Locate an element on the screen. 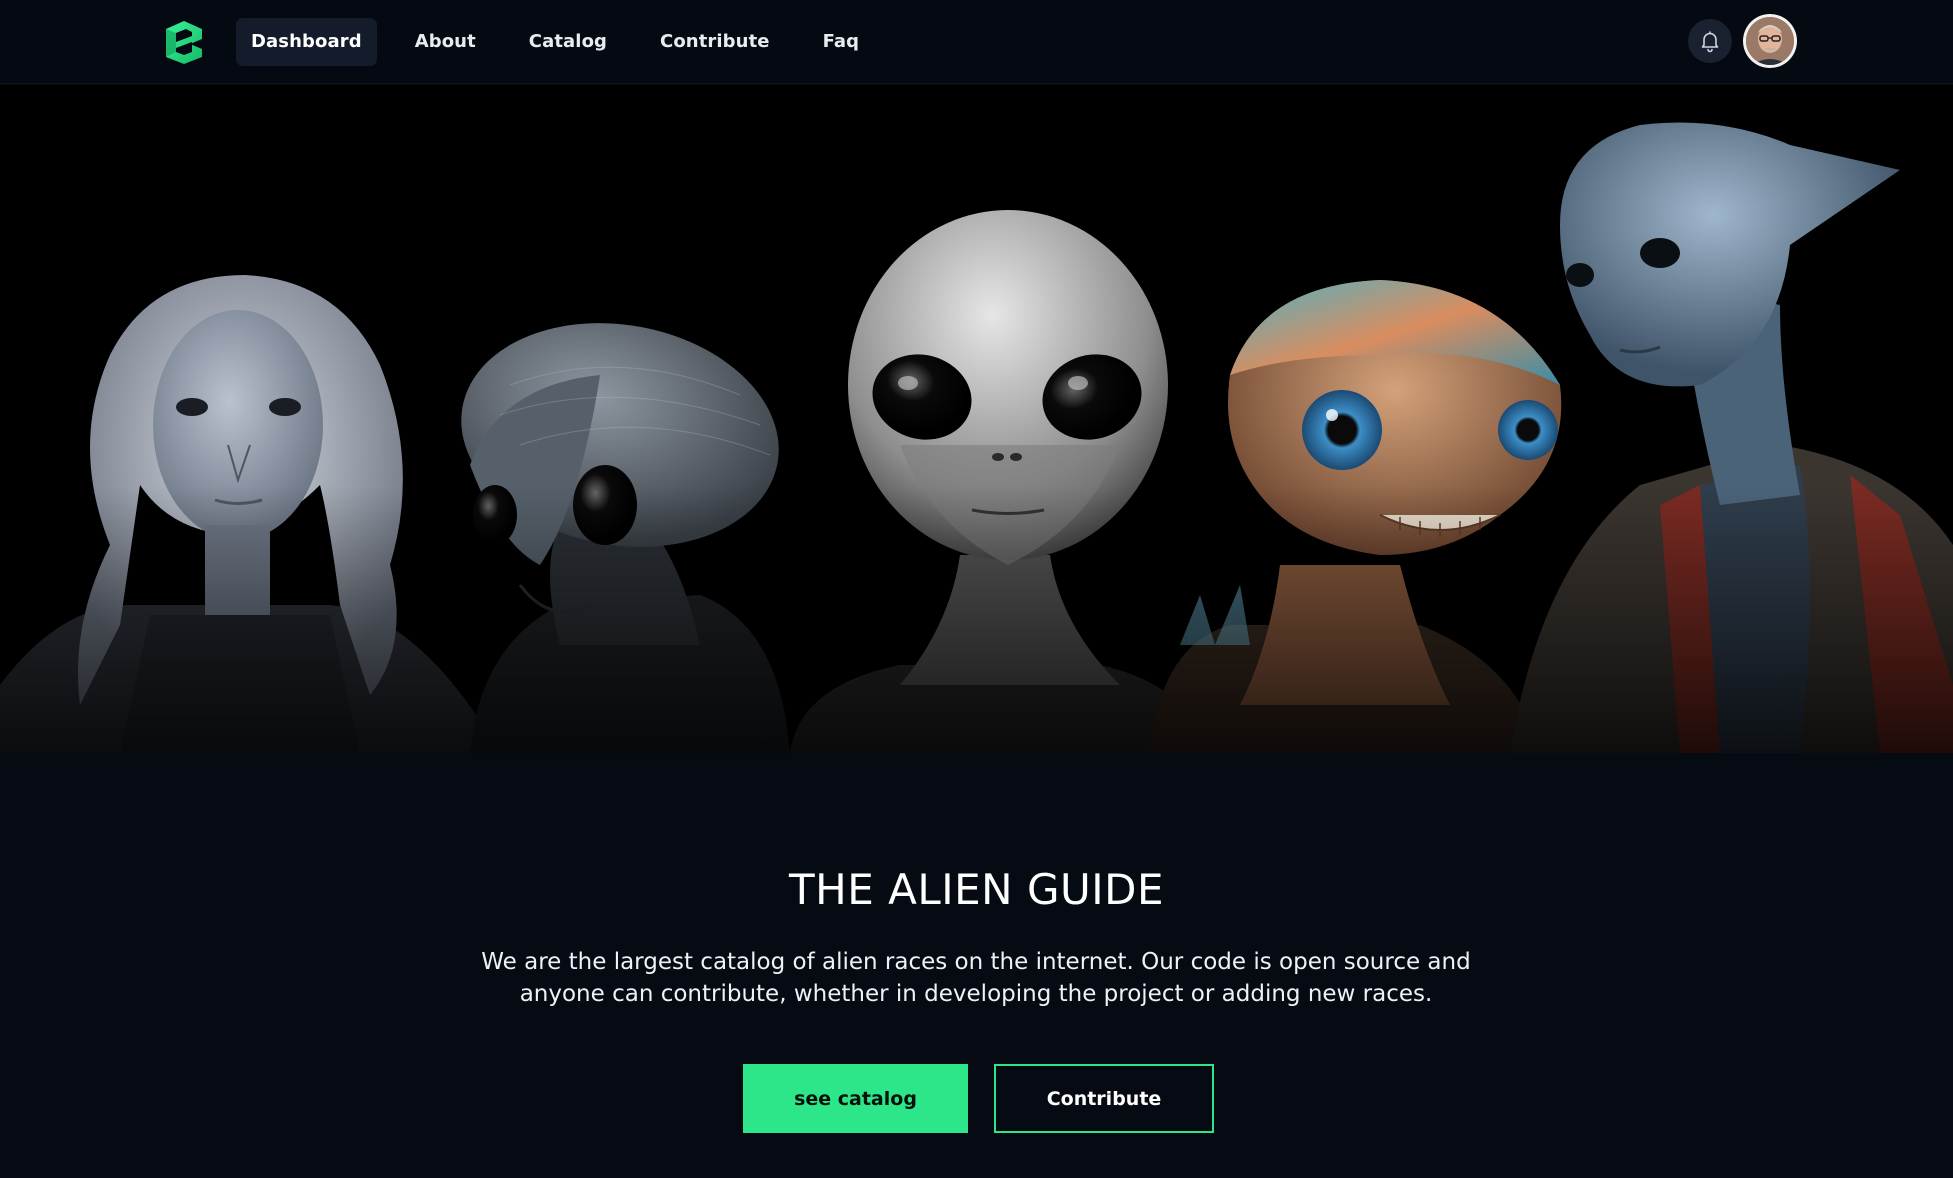 The image size is (1953, 1178). user-avatar is located at coordinates (1770, 41).